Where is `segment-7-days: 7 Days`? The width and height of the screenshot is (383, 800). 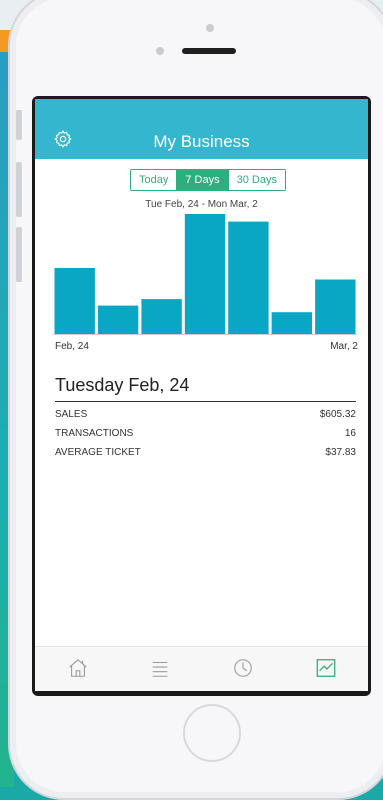 segment-7-days: 7 Days is located at coordinates (202, 180).